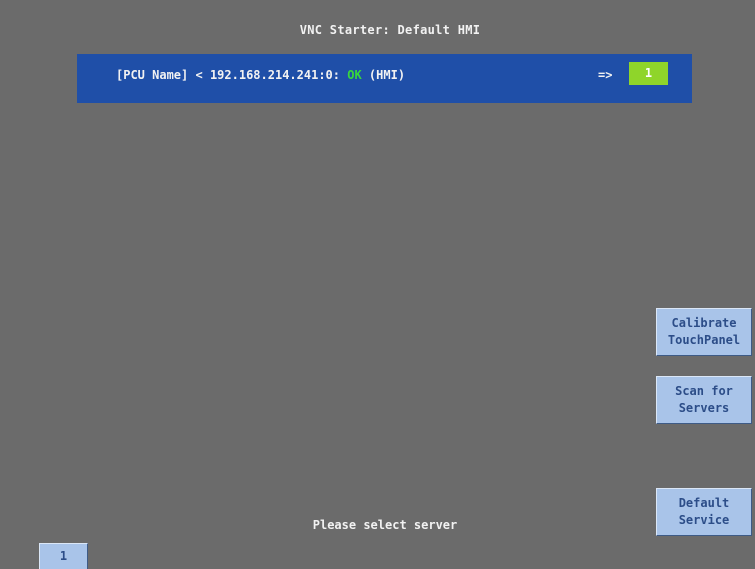  I want to click on calibrate-touchpanel-button: Calibrate TouchPanel, so click(704, 332).